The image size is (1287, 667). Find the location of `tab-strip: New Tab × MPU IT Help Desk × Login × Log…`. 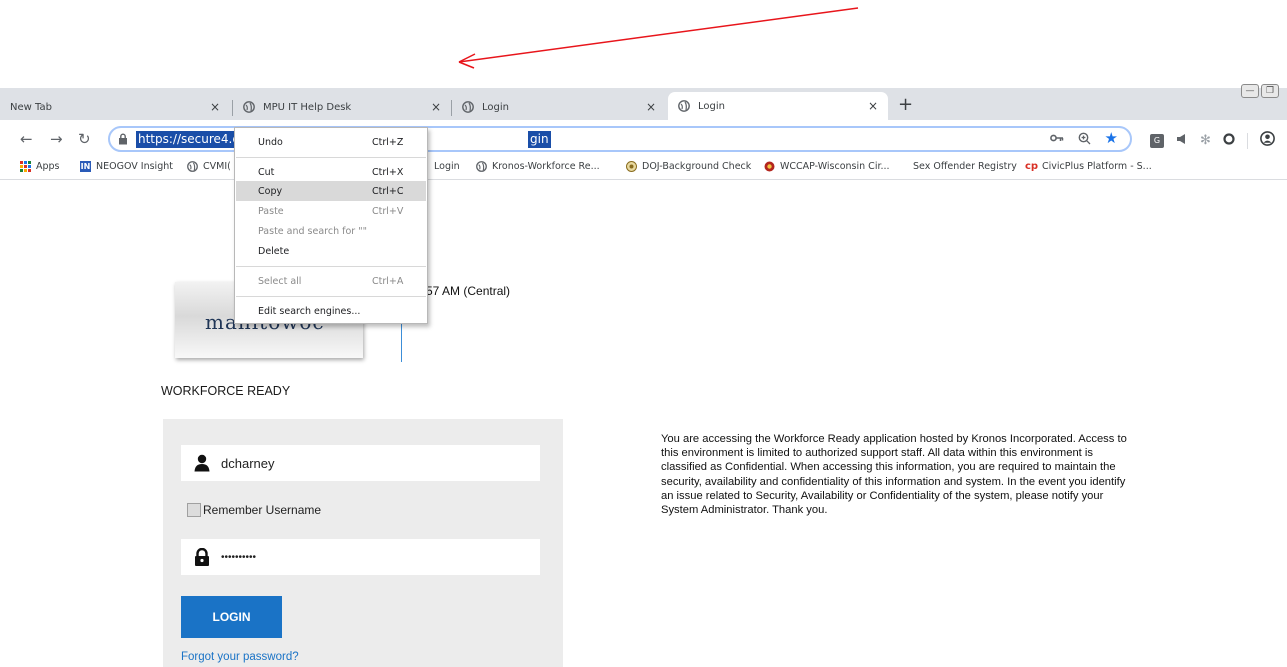

tab-strip: New Tab × MPU IT Help Desk × Login × Log… is located at coordinates (643, 104).